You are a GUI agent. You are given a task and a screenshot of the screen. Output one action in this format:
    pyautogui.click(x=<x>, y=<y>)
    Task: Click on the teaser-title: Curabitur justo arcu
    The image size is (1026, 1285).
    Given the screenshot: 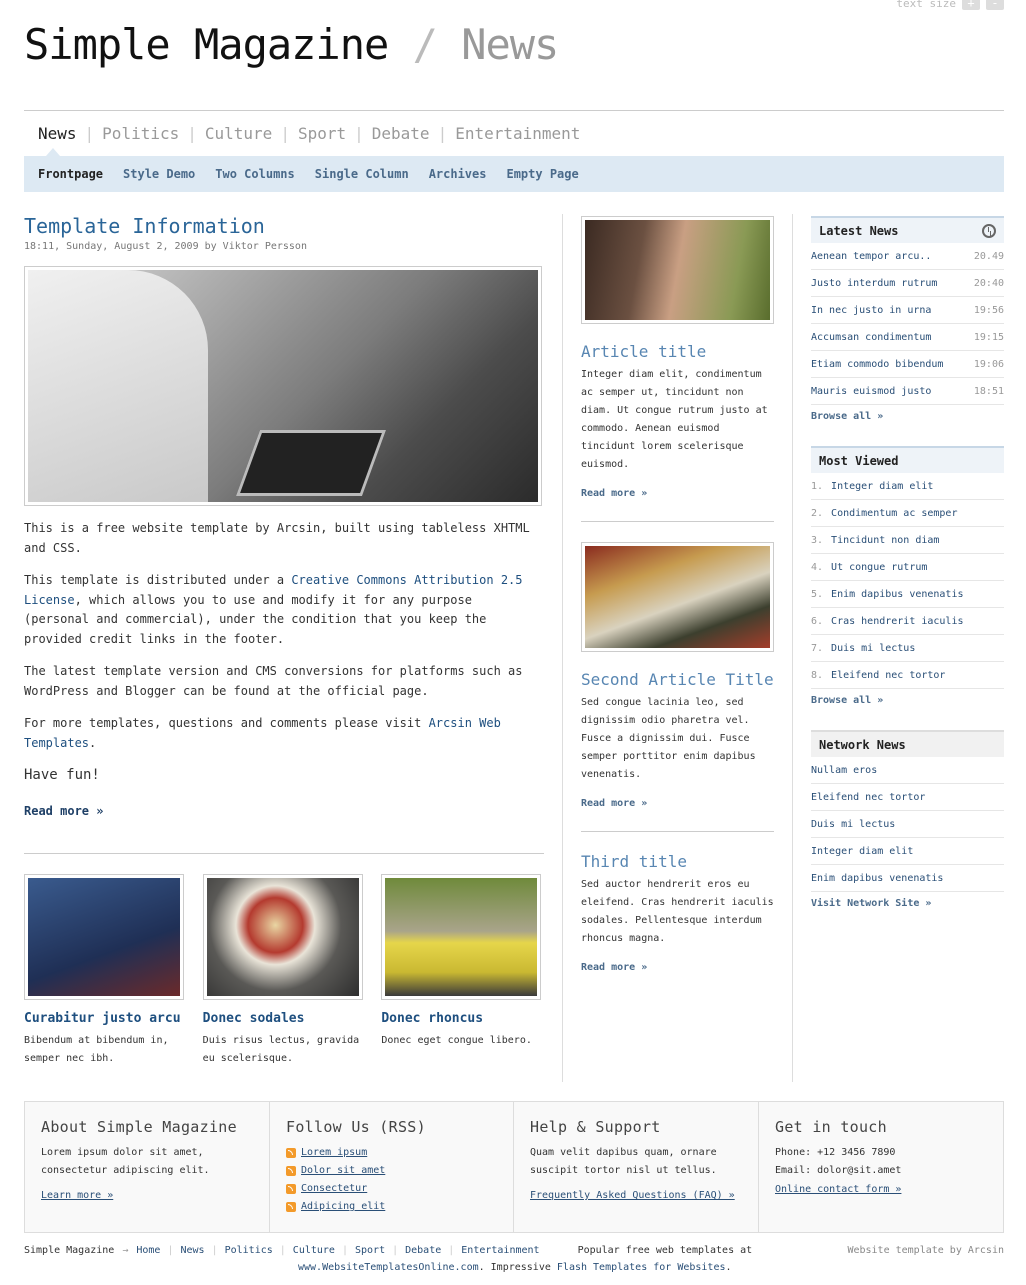 What is the action you would take?
    pyautogui.click(x=105, y=1019)
    